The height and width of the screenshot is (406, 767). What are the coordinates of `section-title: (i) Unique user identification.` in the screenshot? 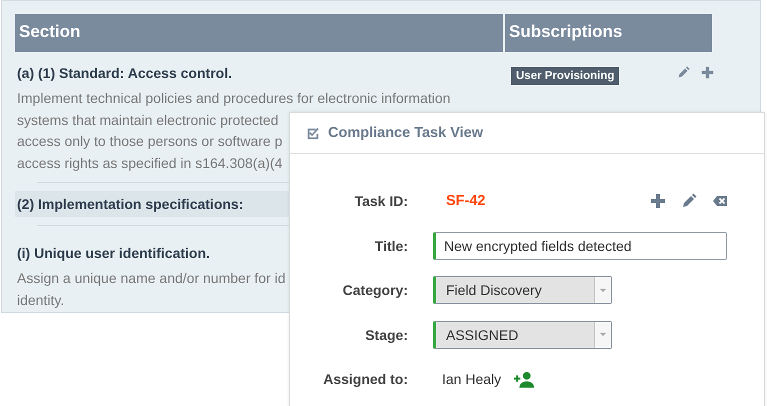 It's located at (113, 253).